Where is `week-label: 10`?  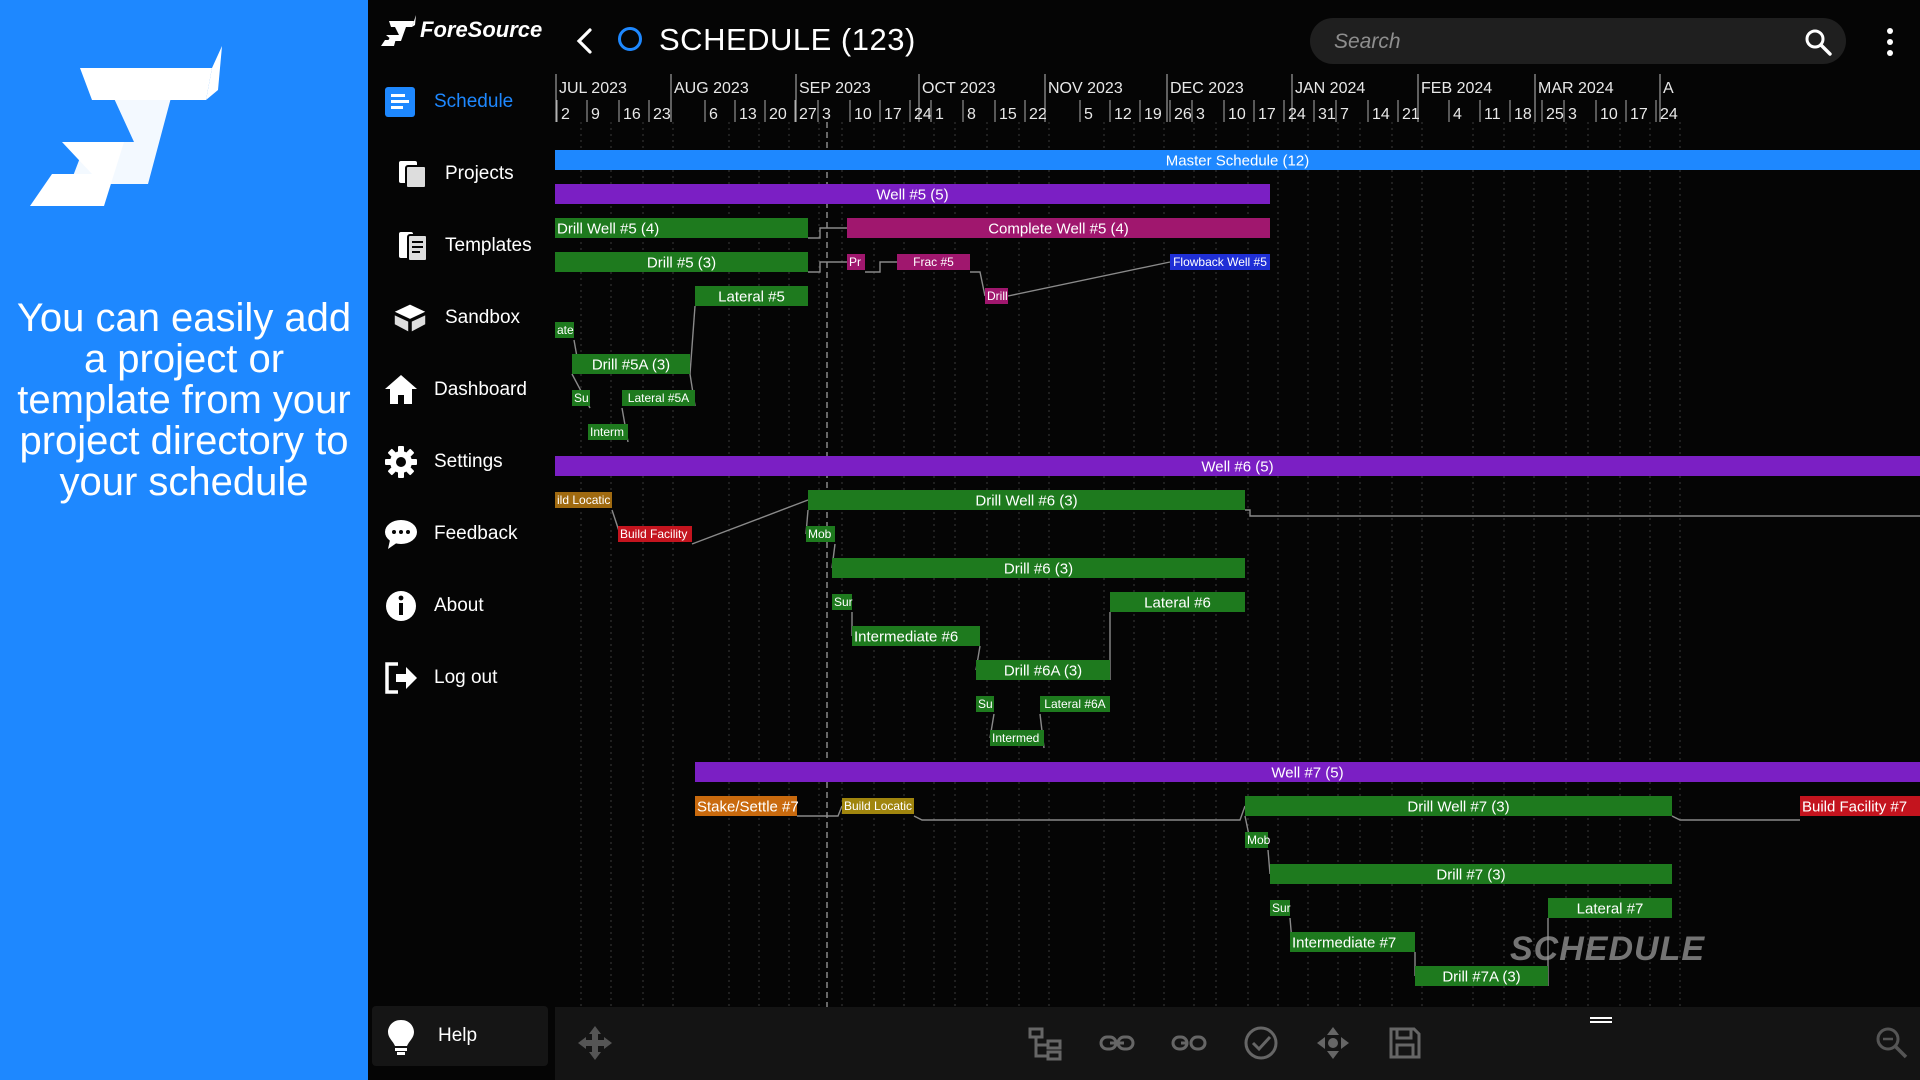 week-label: 10 is located at coordinates (863, 114).